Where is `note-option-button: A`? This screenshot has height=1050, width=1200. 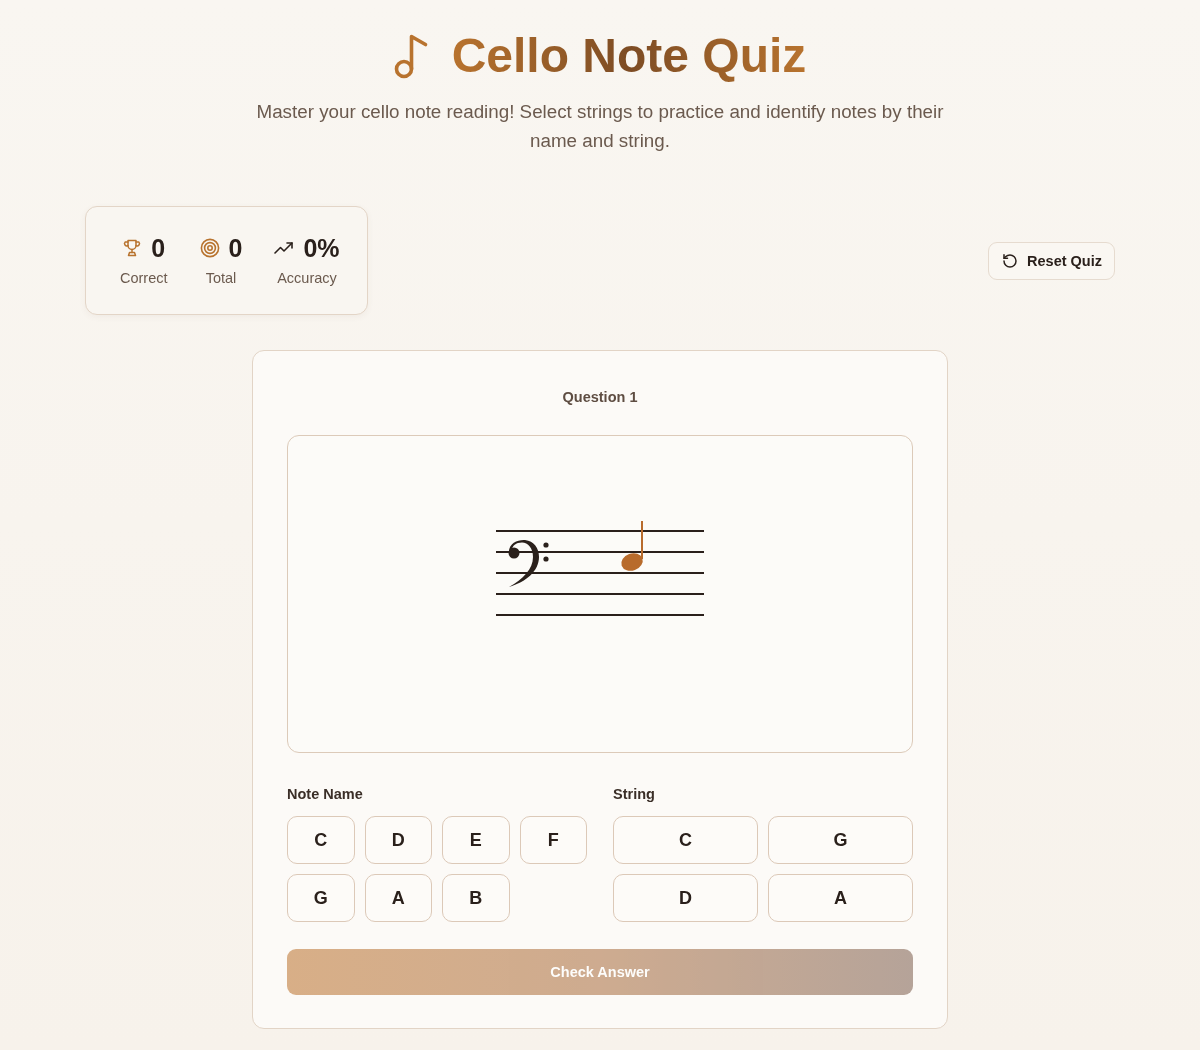
note-option-button: A is located at coordinates (398, 898).